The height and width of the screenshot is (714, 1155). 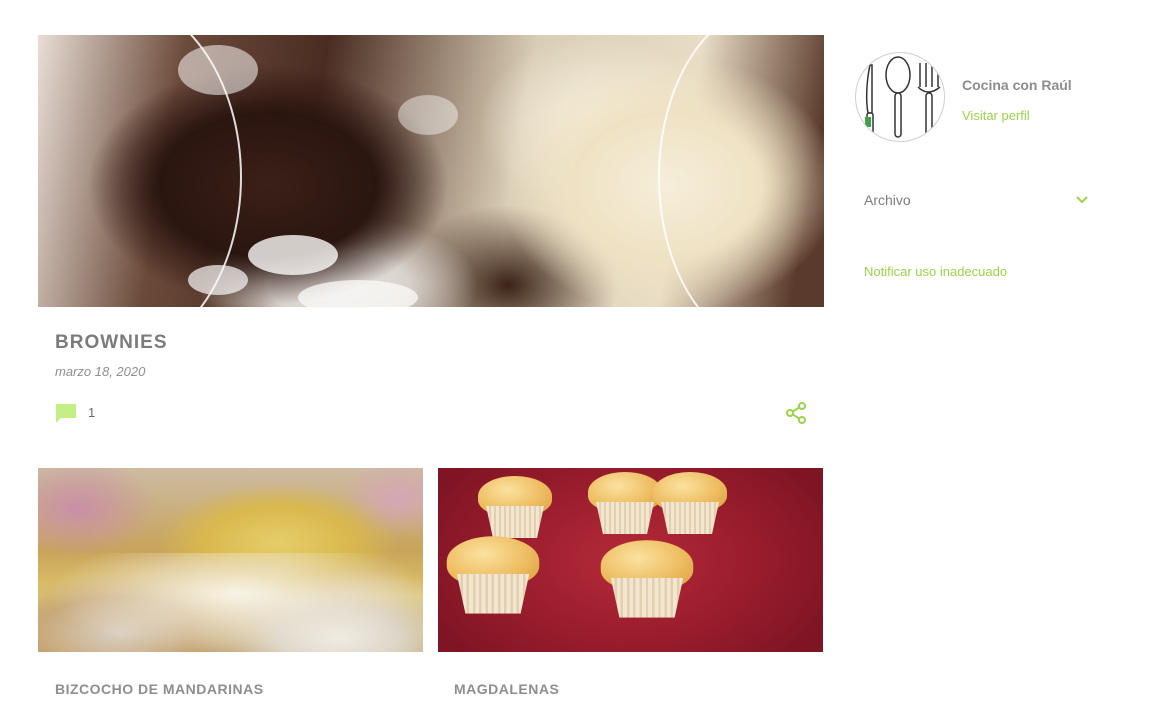 I want to click on profile-avatar, so click(x=900, y=97).